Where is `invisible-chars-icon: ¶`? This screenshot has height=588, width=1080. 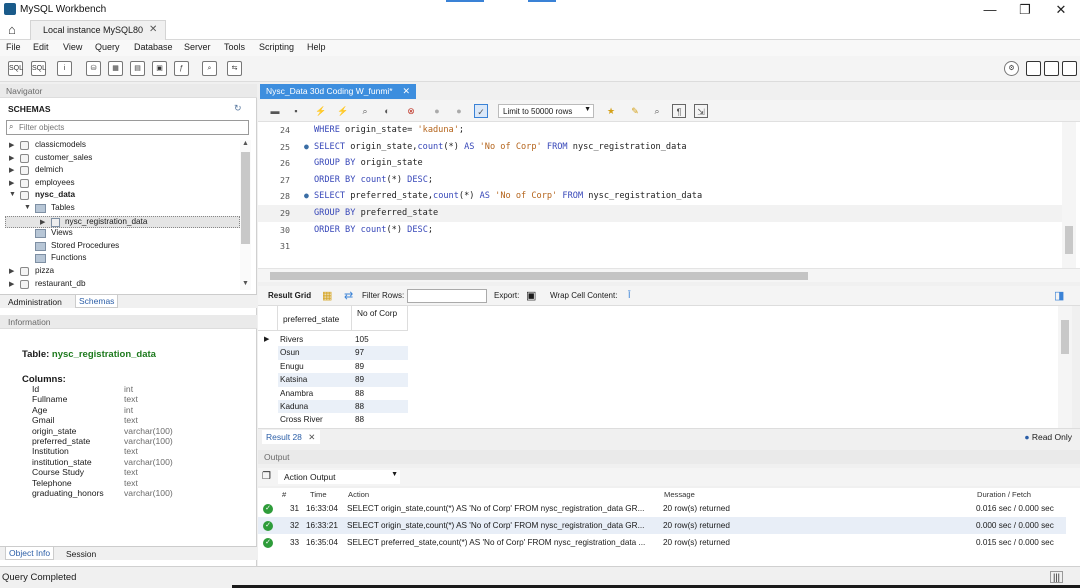
invisible-chars-icon: ¶ is located at coordinates (679, 111).